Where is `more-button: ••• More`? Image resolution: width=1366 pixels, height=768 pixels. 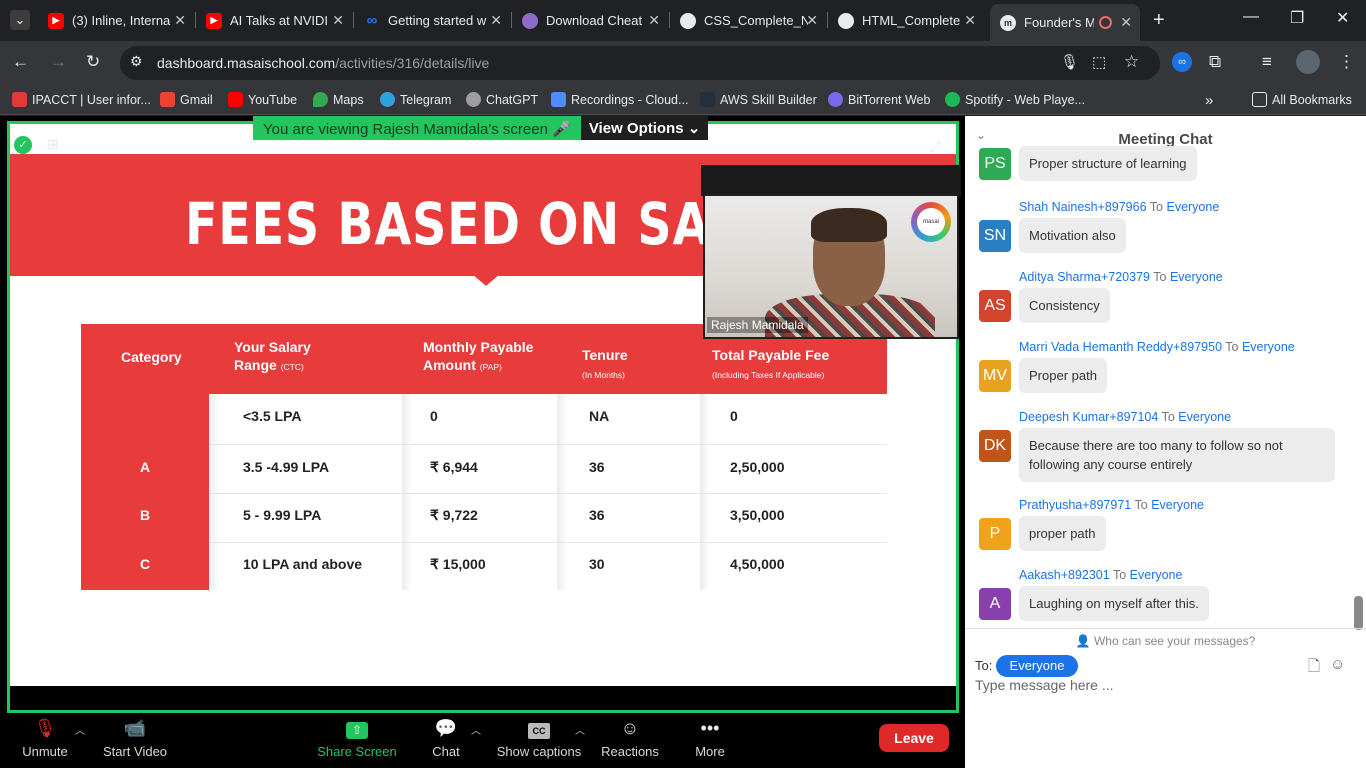
more-button: ••• More is located at coordinates (710, 738).